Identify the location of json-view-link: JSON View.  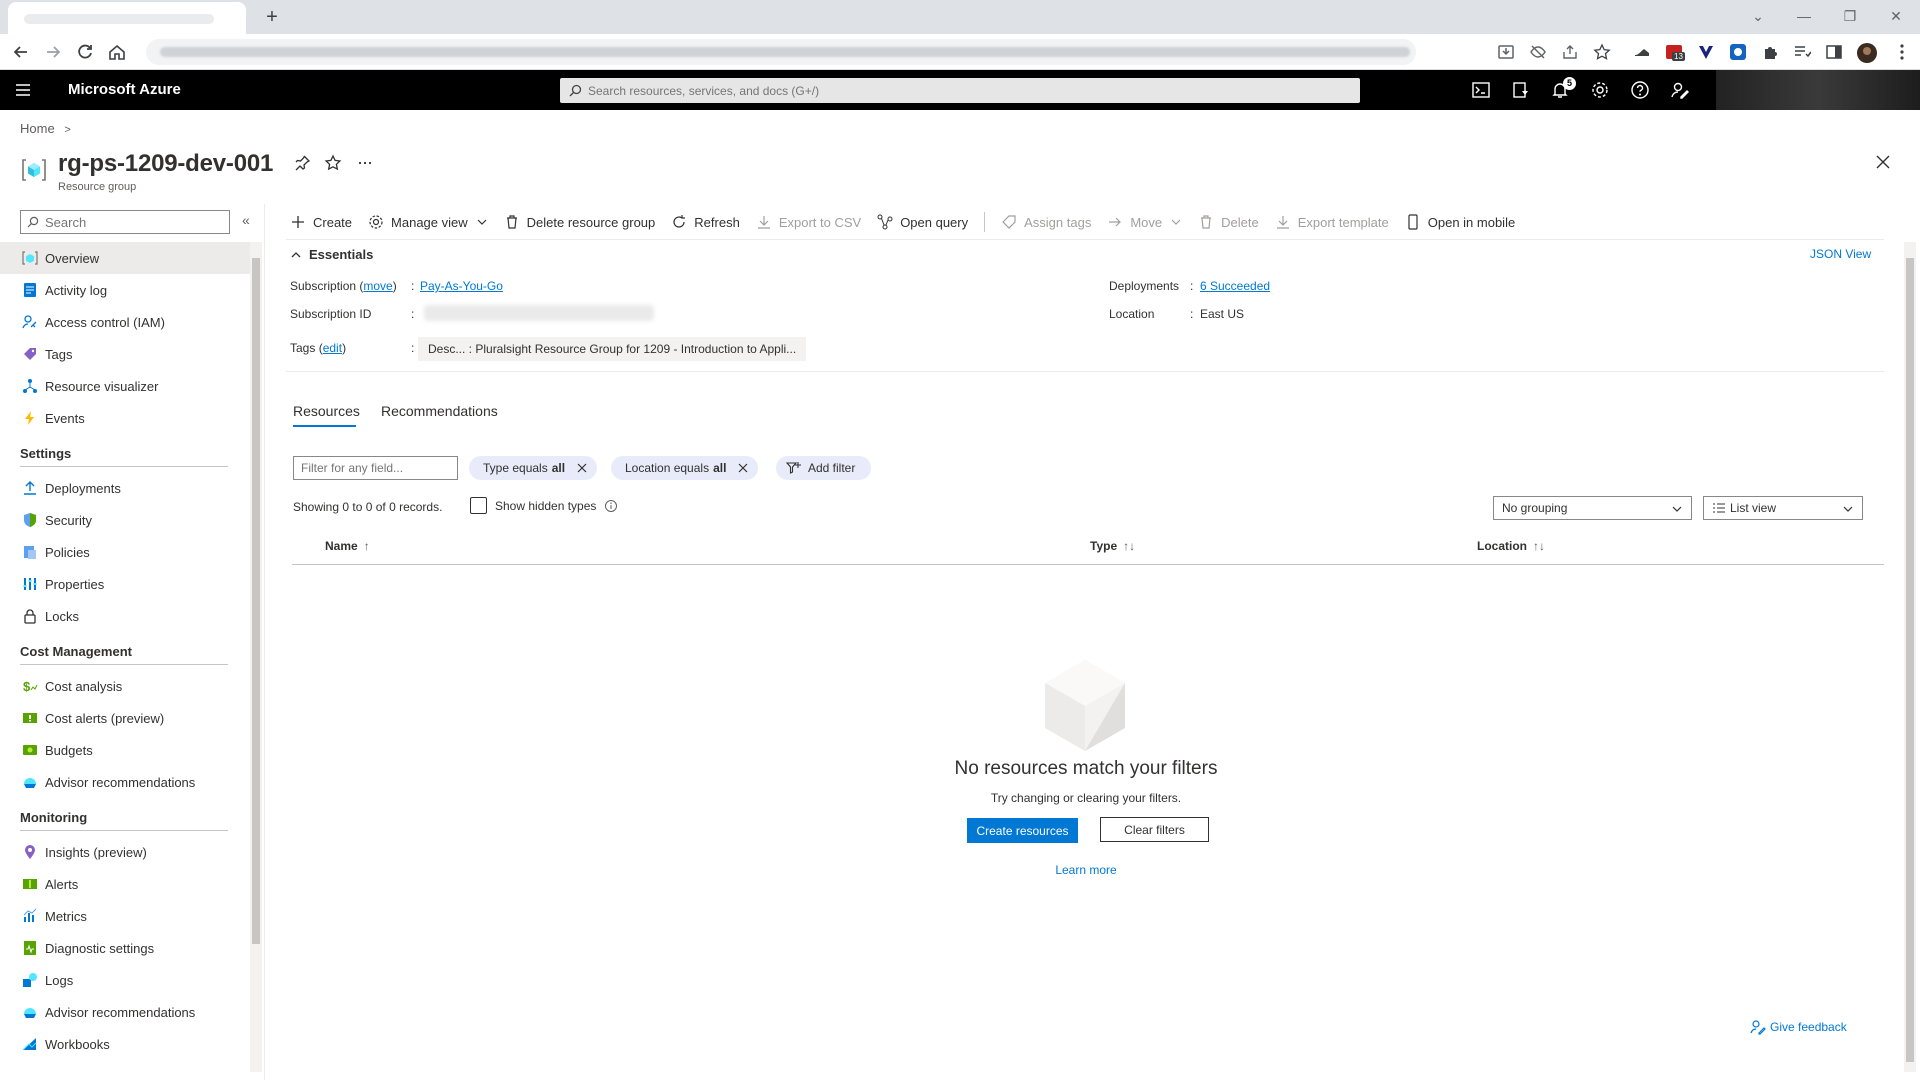
(1840, 254).